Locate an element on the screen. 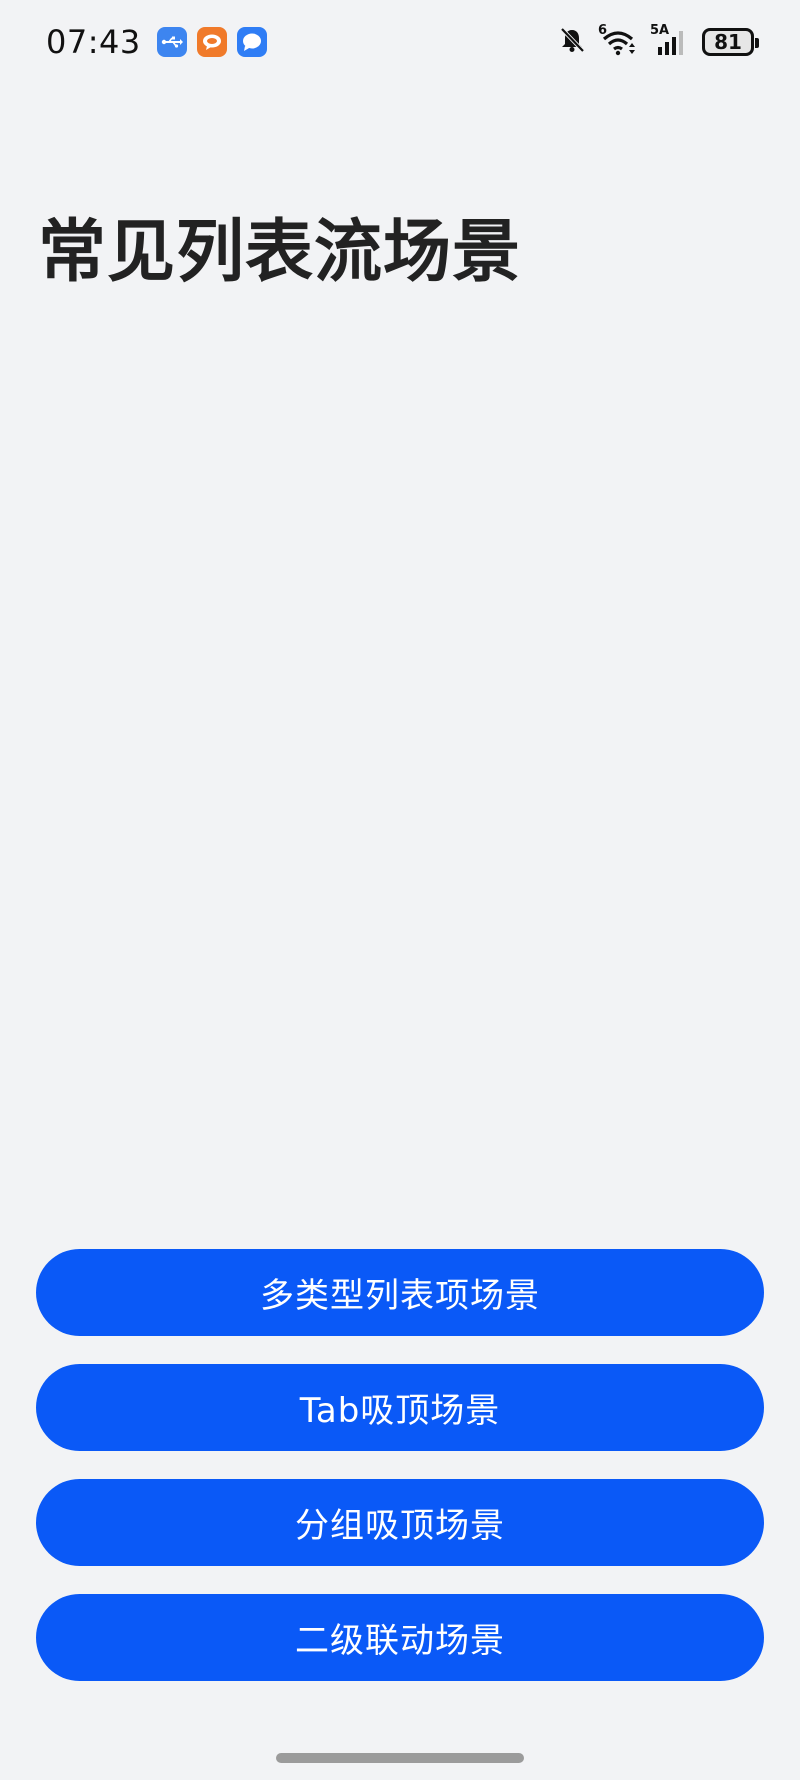 This screenshot has height=1780, width=800. status-bar: 07:43 6 5A 81 is located at coordinates (400, 42).